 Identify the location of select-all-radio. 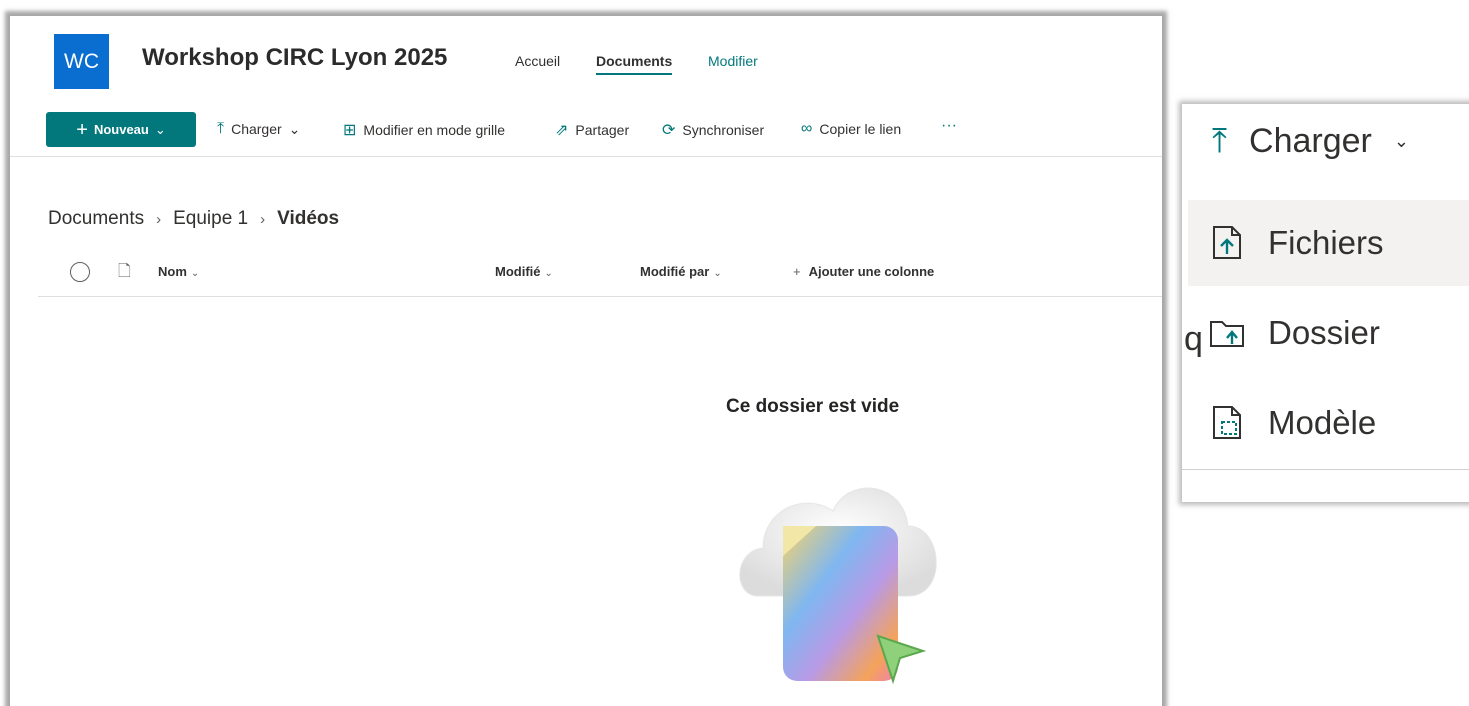
(80, 272).